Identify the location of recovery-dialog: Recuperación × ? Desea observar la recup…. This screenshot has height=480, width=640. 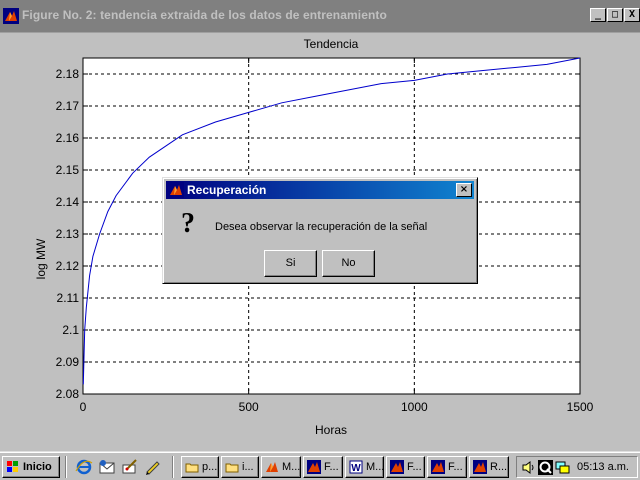
(320, 230).